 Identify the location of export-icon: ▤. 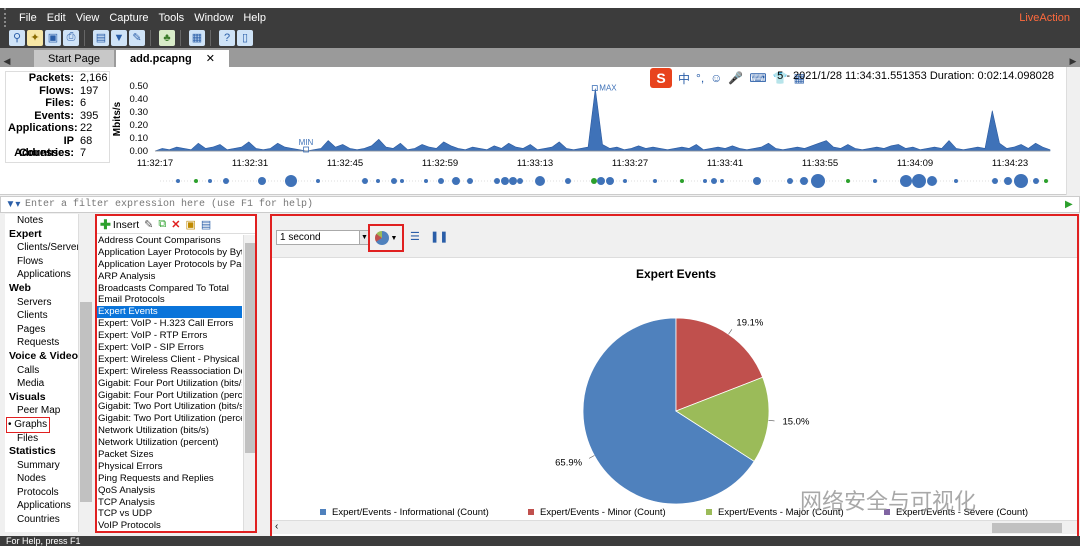
(206, 224).